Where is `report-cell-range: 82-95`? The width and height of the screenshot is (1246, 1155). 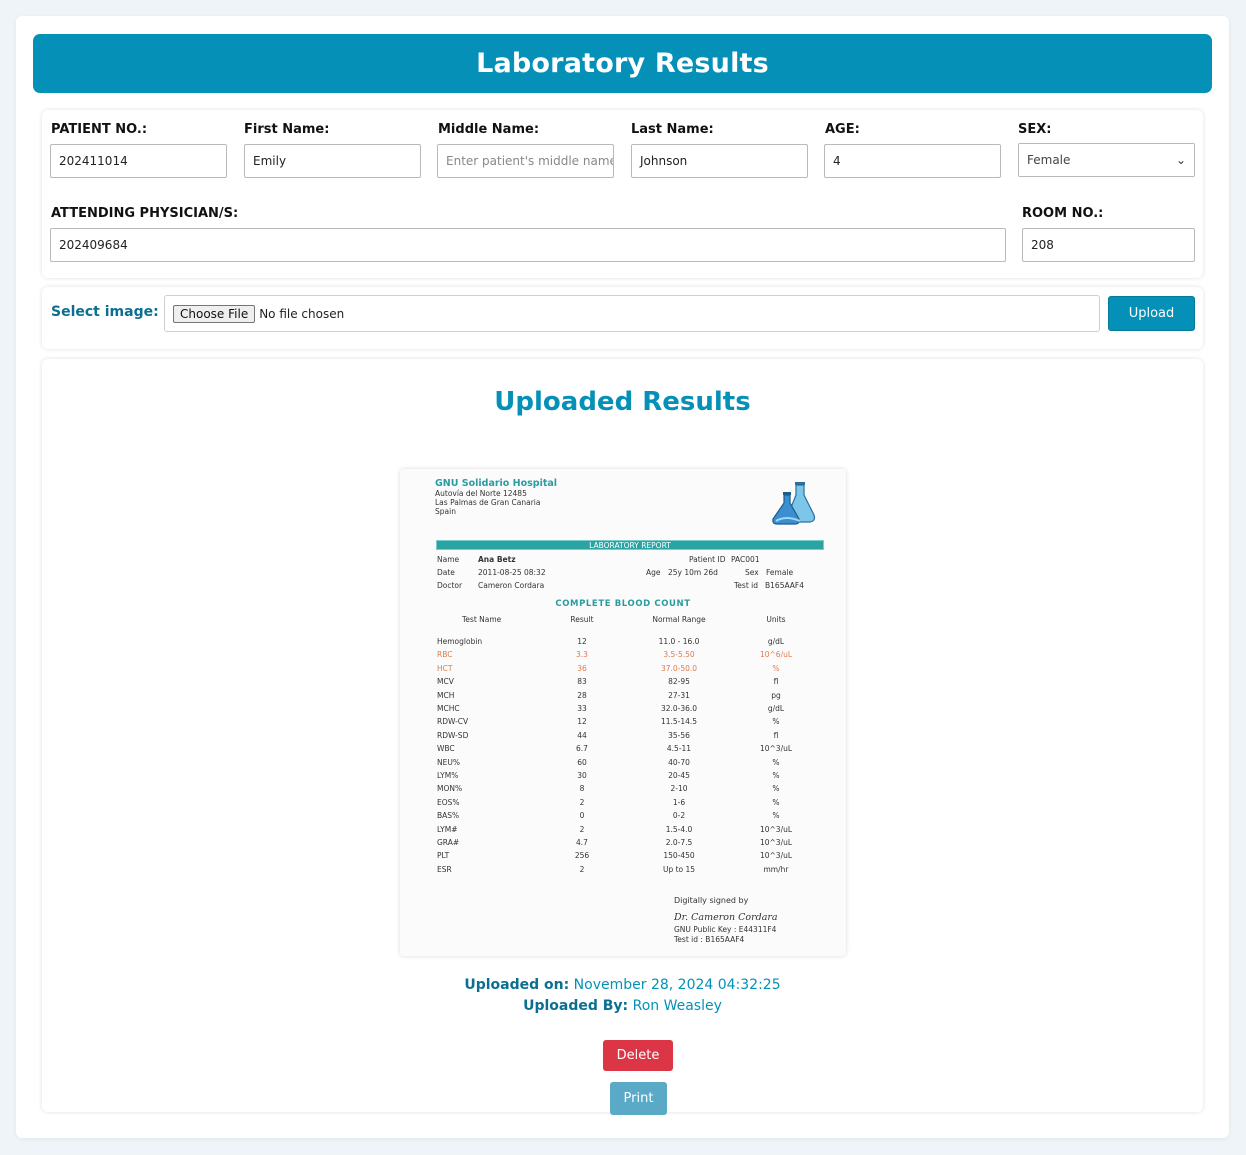 report-cell-range: 82-95 is located at coordinates (679, 682).